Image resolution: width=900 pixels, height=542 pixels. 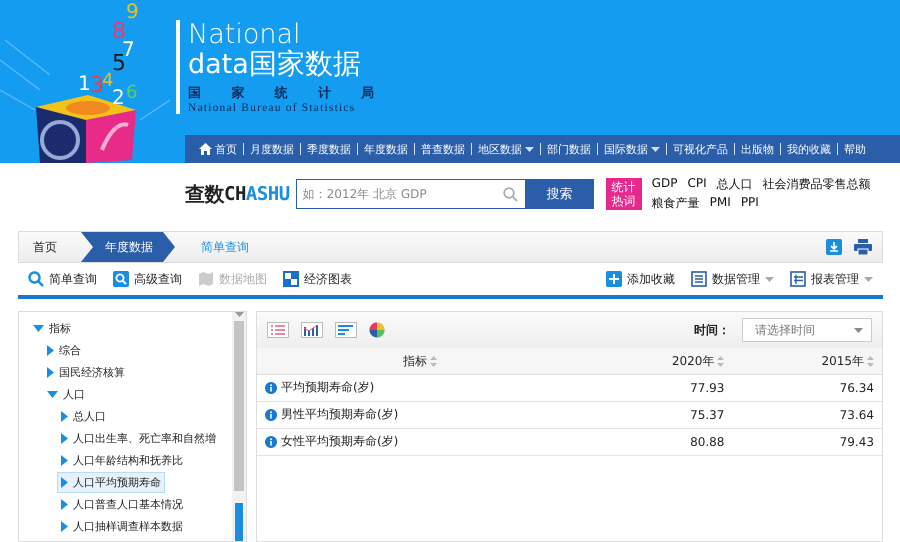 What do you see at coordinates (272, 149) in the screenshot?
I see `nav-link: 月度数据` at bounding box center [272, 149].